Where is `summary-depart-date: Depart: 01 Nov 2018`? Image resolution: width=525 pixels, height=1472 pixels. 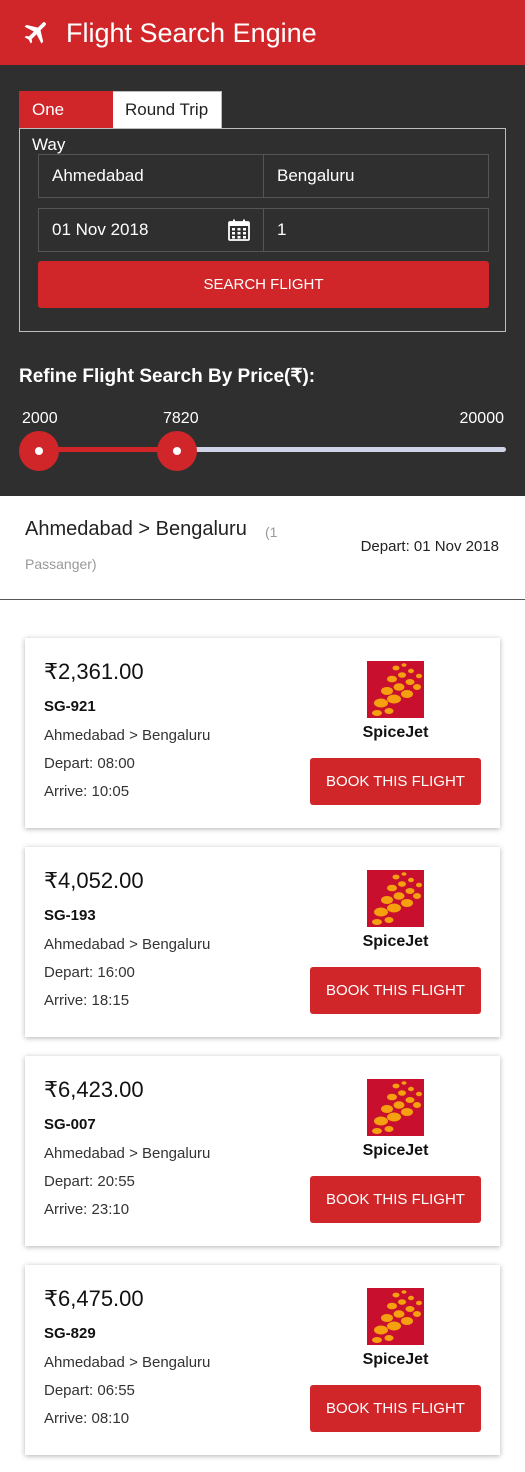
summary-depart-date: Depart: 01 Nov 2018 is located at coordinates (429, 546).